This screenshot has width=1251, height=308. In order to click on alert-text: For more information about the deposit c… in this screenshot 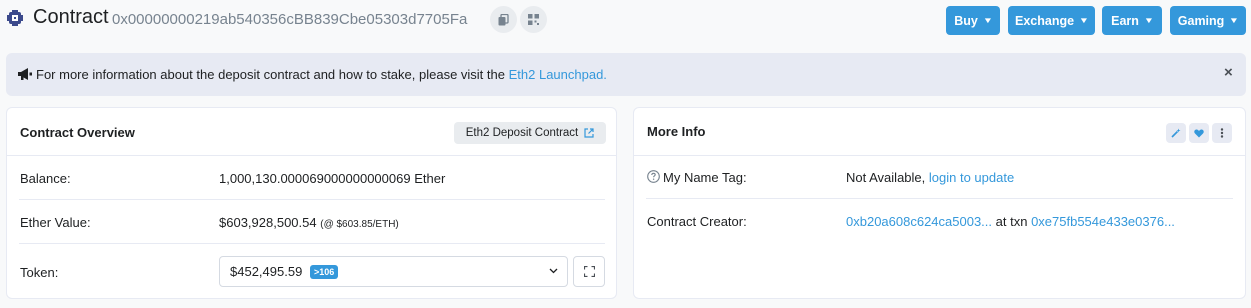, I will do `click(270, 74)`.